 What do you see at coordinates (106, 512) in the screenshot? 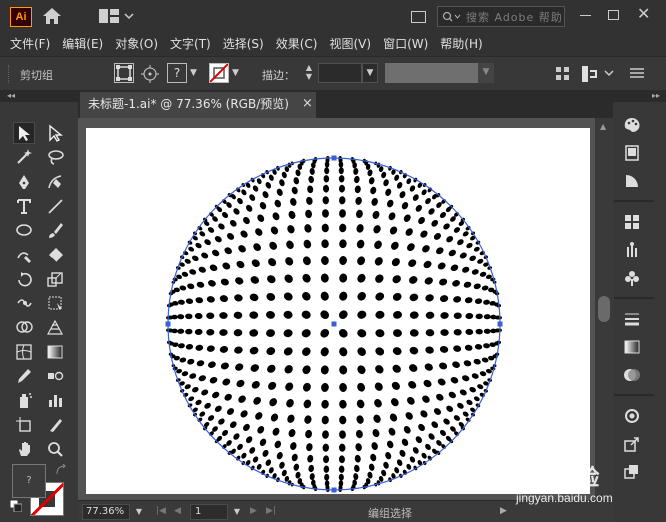
I see `zoom-level-input: 77.36%` at bounding box center [106, 512].